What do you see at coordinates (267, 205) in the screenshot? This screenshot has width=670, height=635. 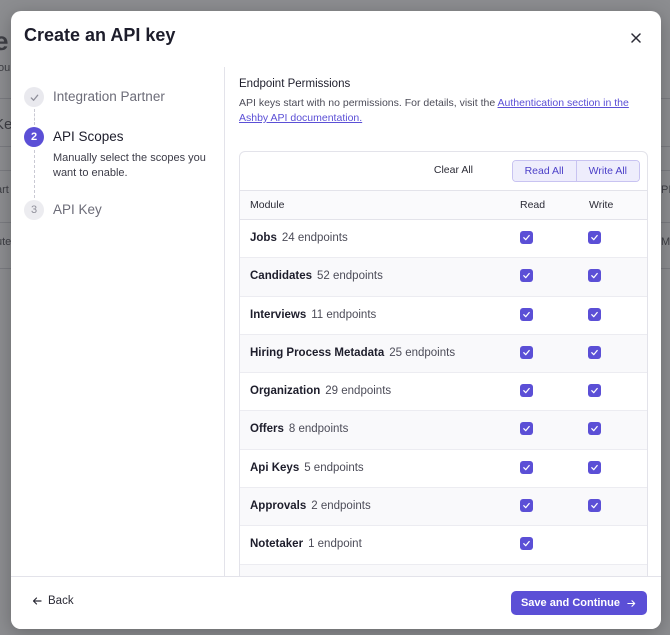 I see `column-header-module: Module` at bounding box center [267, 205].